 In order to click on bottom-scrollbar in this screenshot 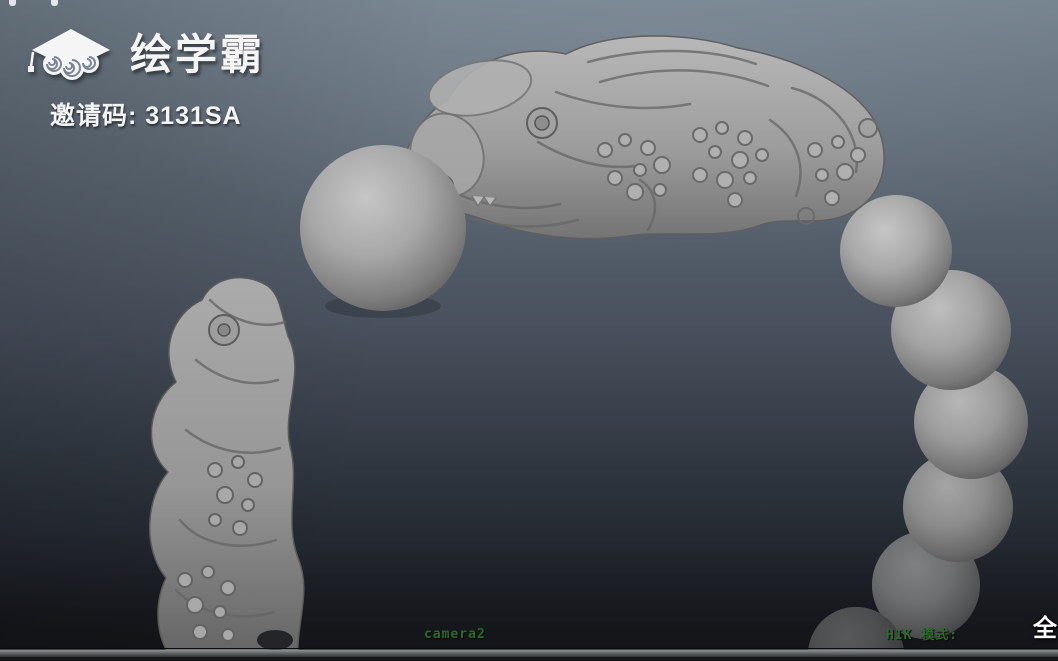, I will do `click(529, 652)`.